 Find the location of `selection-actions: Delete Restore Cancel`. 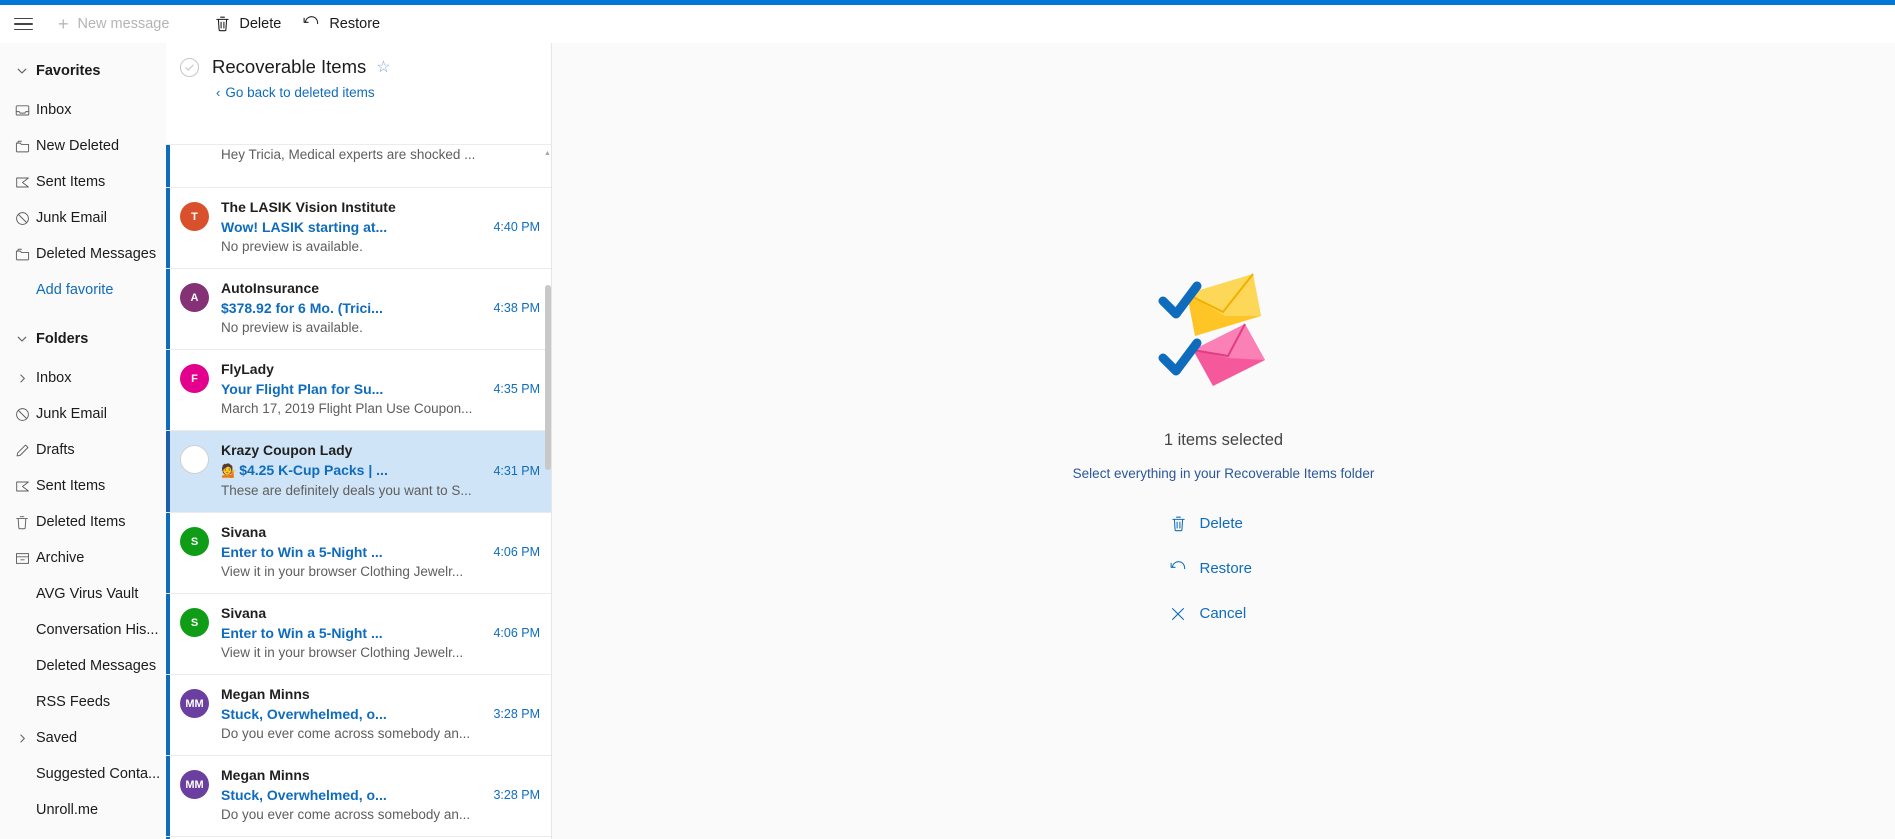

selection-actions: Delete Restore Cancel is located at coordinates (1224, 568).